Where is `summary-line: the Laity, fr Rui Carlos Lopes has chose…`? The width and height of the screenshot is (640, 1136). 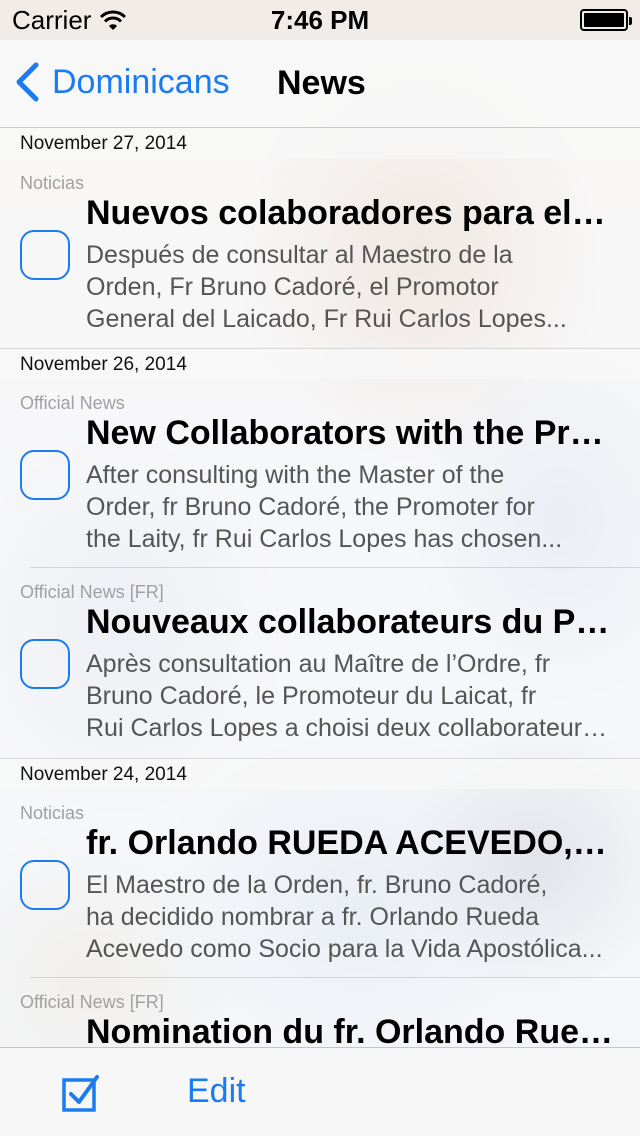 summary-line: the Laity, fr Rui Carlos Lopes has chose… is located at coordinates (324, 539).